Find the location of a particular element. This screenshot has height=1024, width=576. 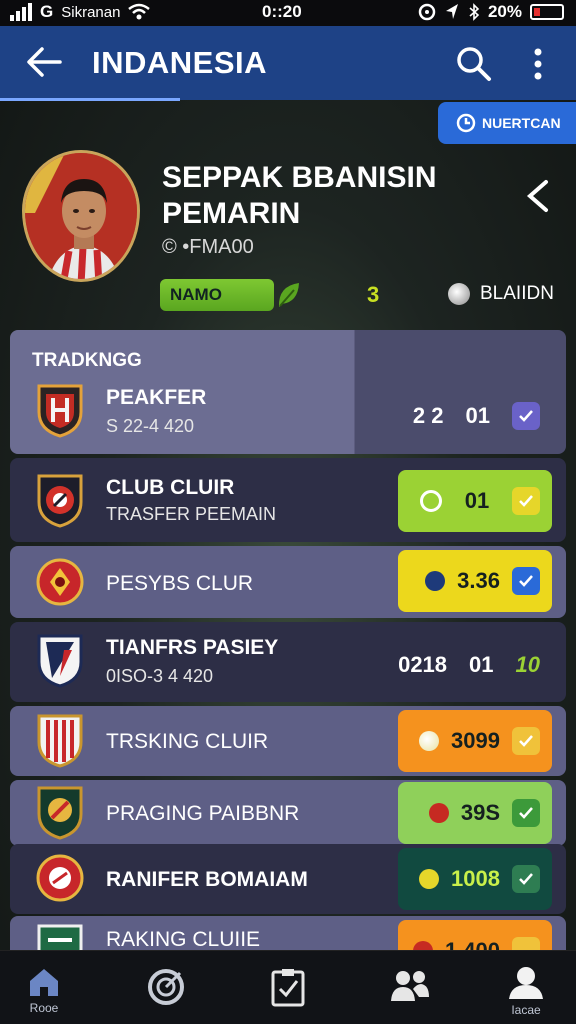

player-photo is located at coordinates (81, 216).